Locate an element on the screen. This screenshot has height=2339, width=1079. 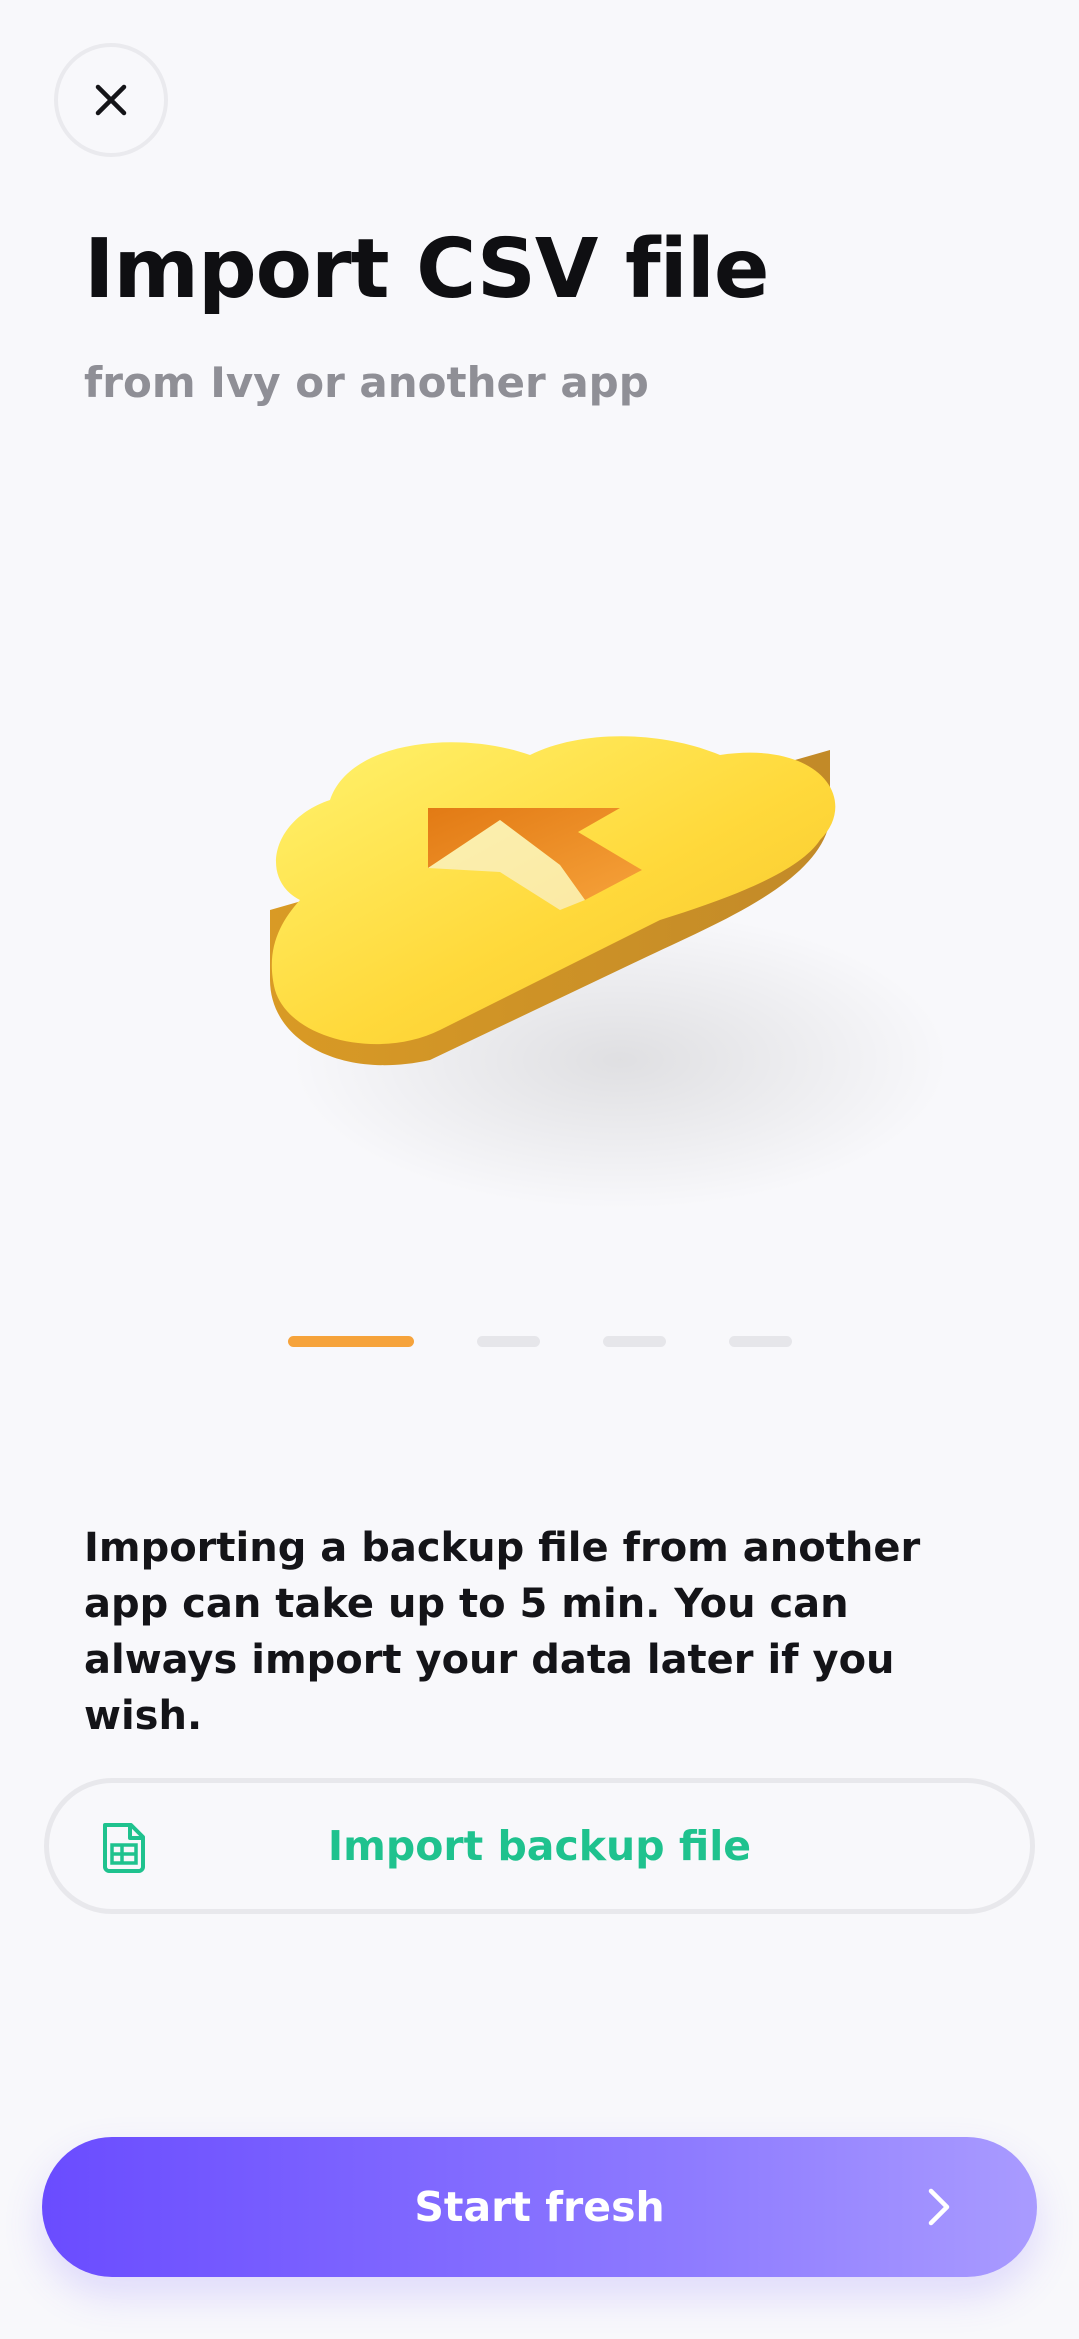
import-backup-label: Import backup file is located at coordinates (539, 1846).